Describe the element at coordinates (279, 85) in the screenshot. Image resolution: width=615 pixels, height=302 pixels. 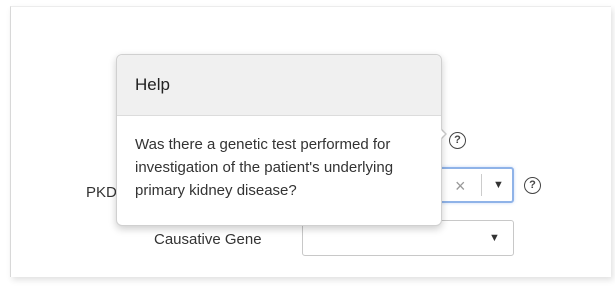
I see `popover-header: Help` at that location.